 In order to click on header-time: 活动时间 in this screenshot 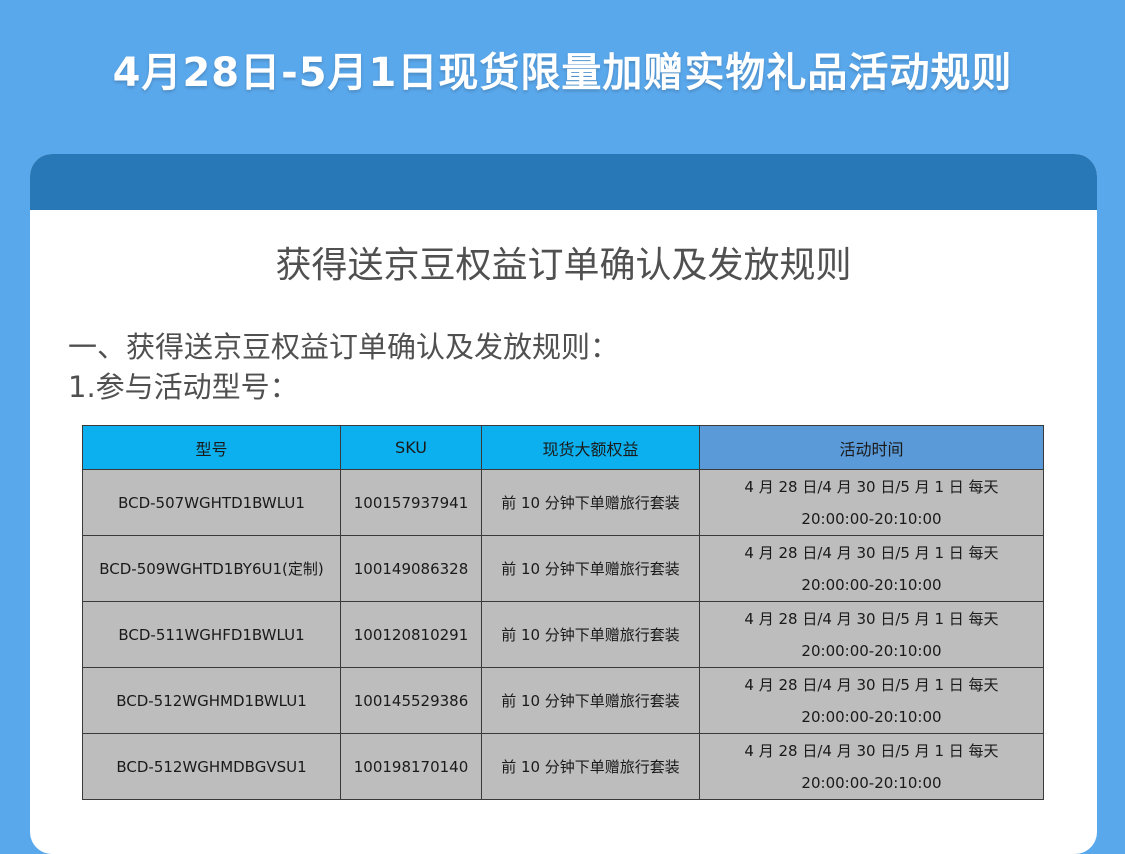, I will do `click(871, 447)`.